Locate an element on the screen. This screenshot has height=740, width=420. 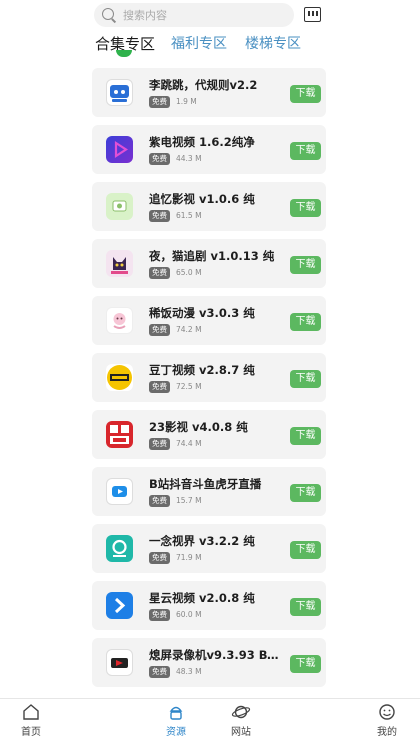
scan-icon is located at coordinates (312, 14).